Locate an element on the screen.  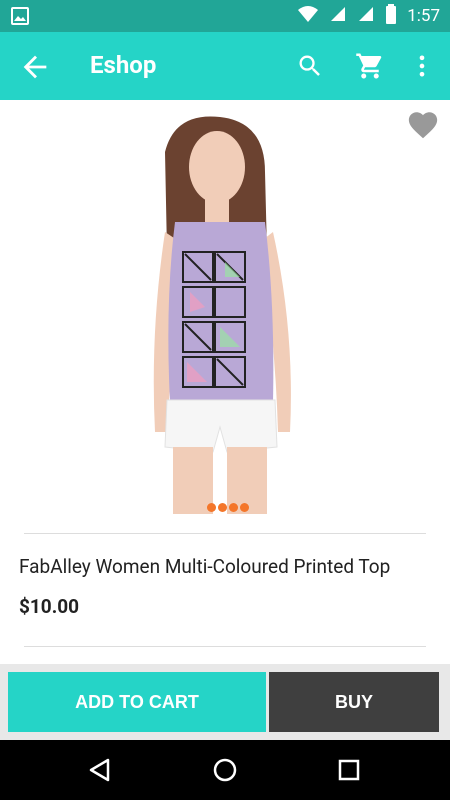
image-notification-icon is located at coordinates (20, 18).